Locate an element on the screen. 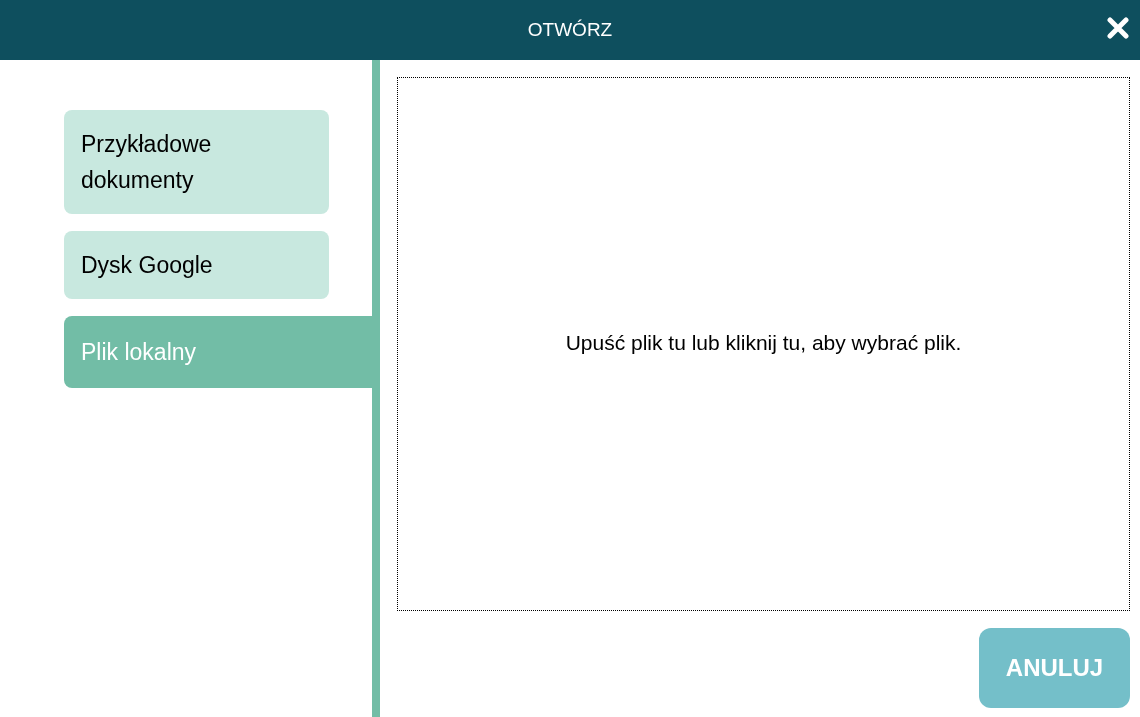 The image size is (1140, 717). source-tab: Przykładowe dokumenty is located at coordinates (196, 162).